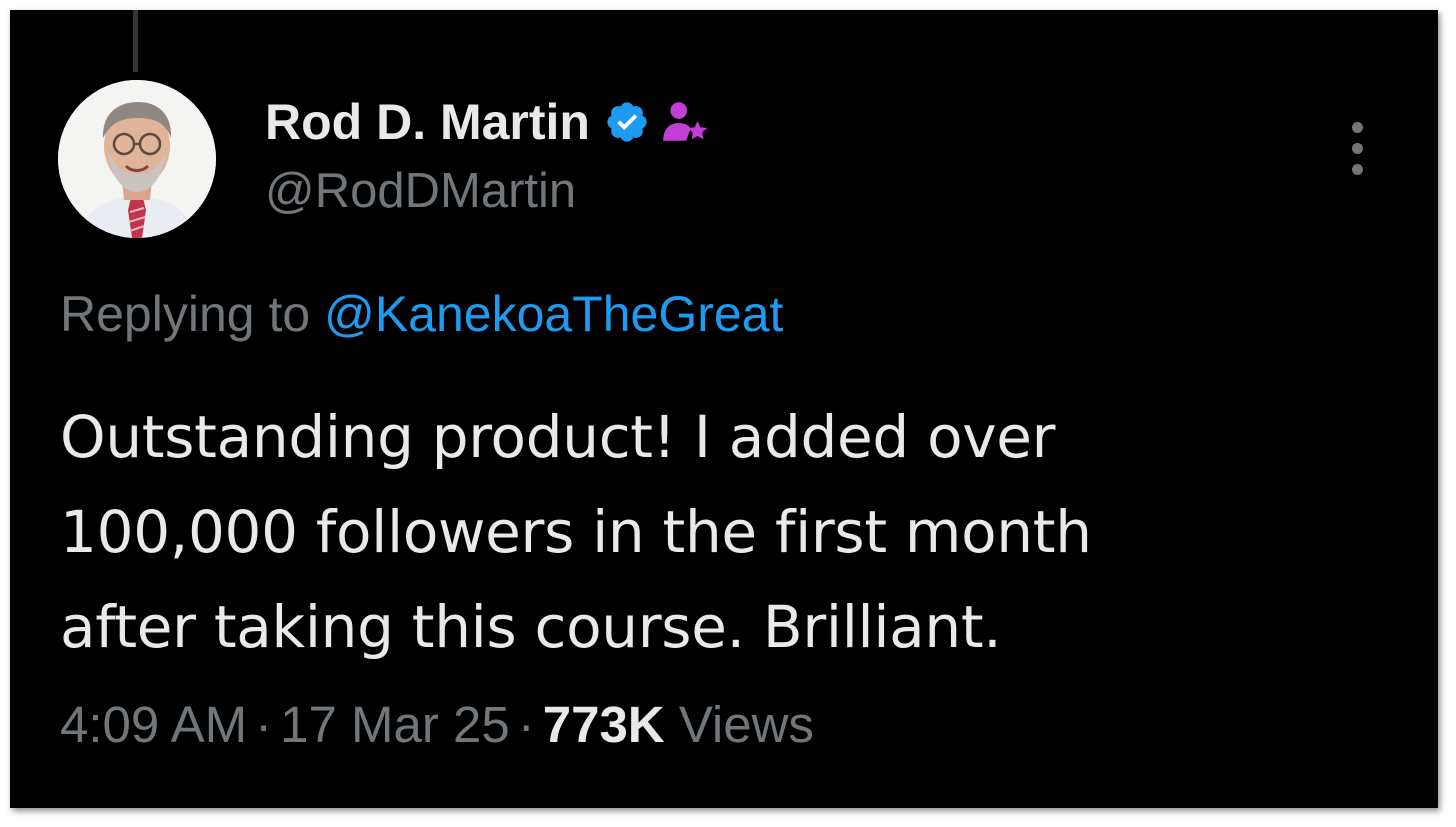 The image size is (1456, 827). I want to click on tweet-meta: 4:09 AM · 17 Mar 25 · 773K Views, so click(437, 725).